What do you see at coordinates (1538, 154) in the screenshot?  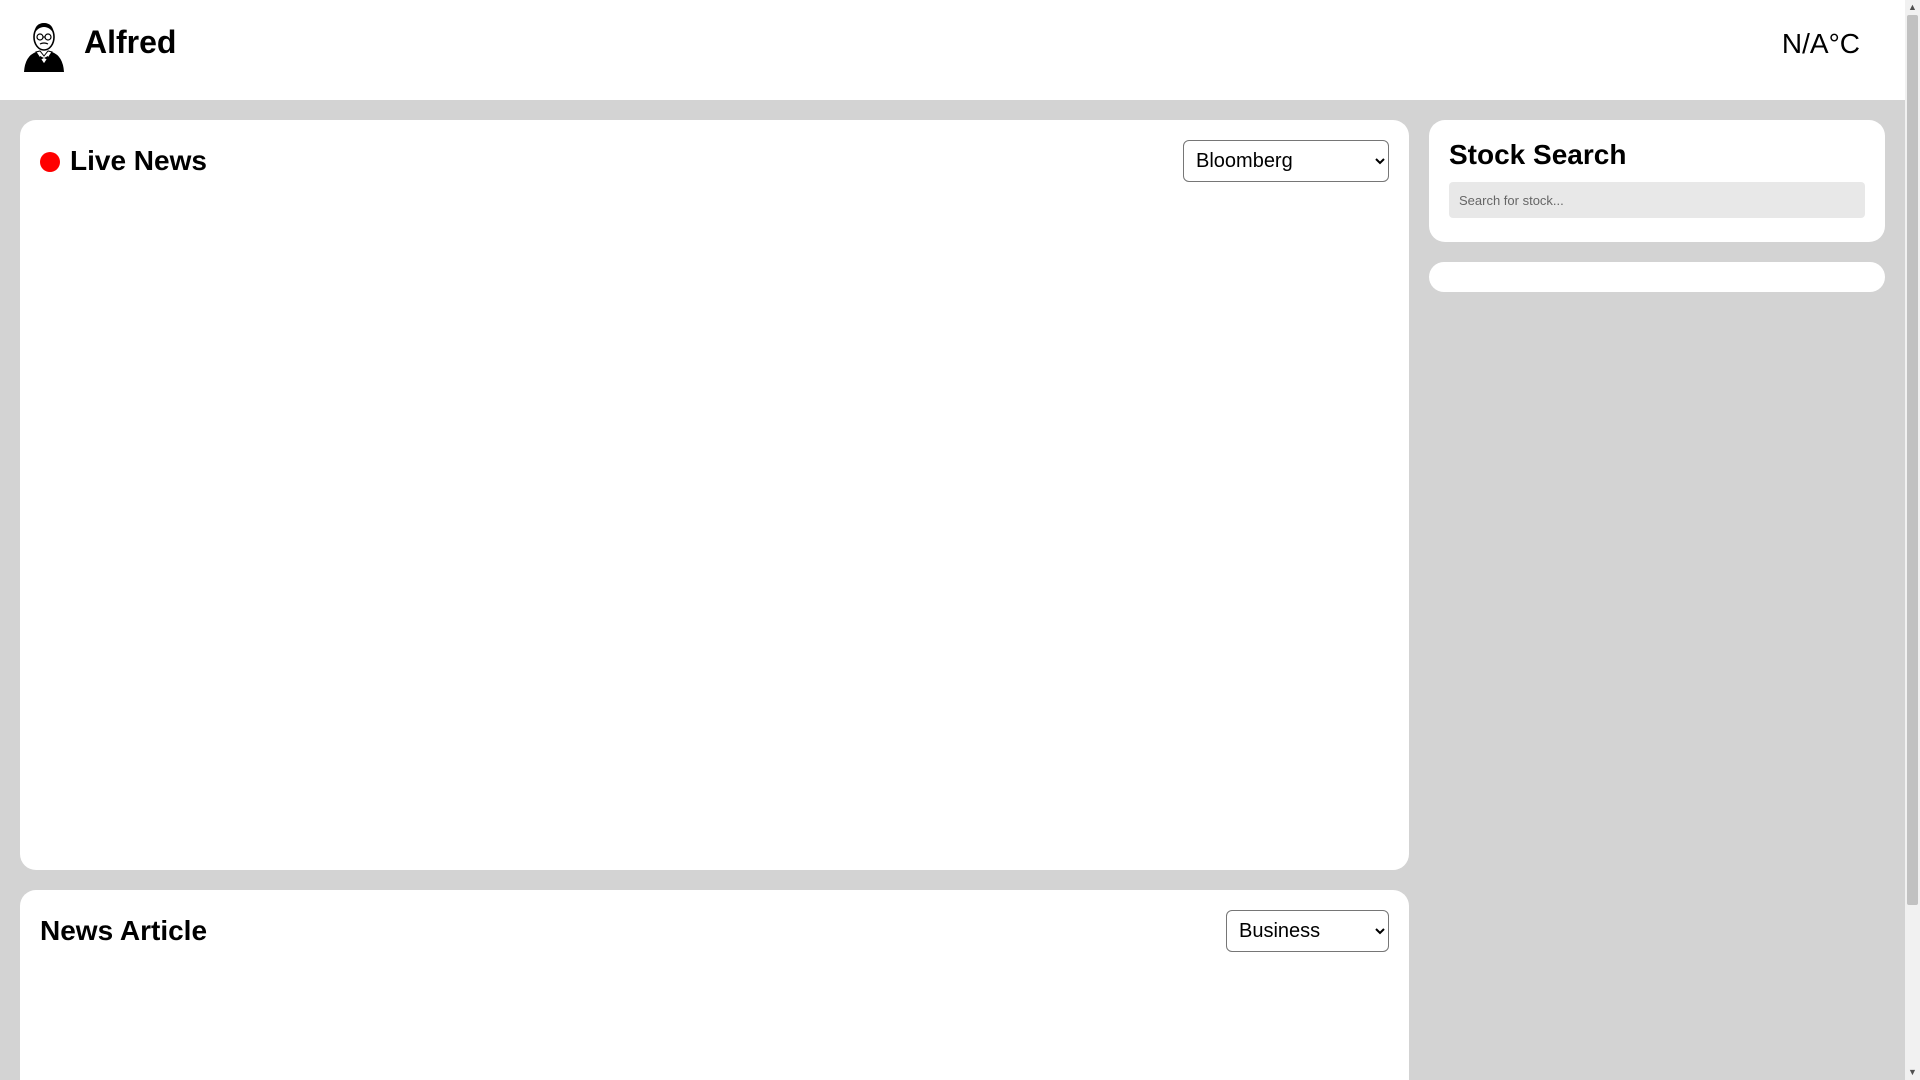 I see `stock-search-title: Stock Search` at bounding box center [1538, 154].